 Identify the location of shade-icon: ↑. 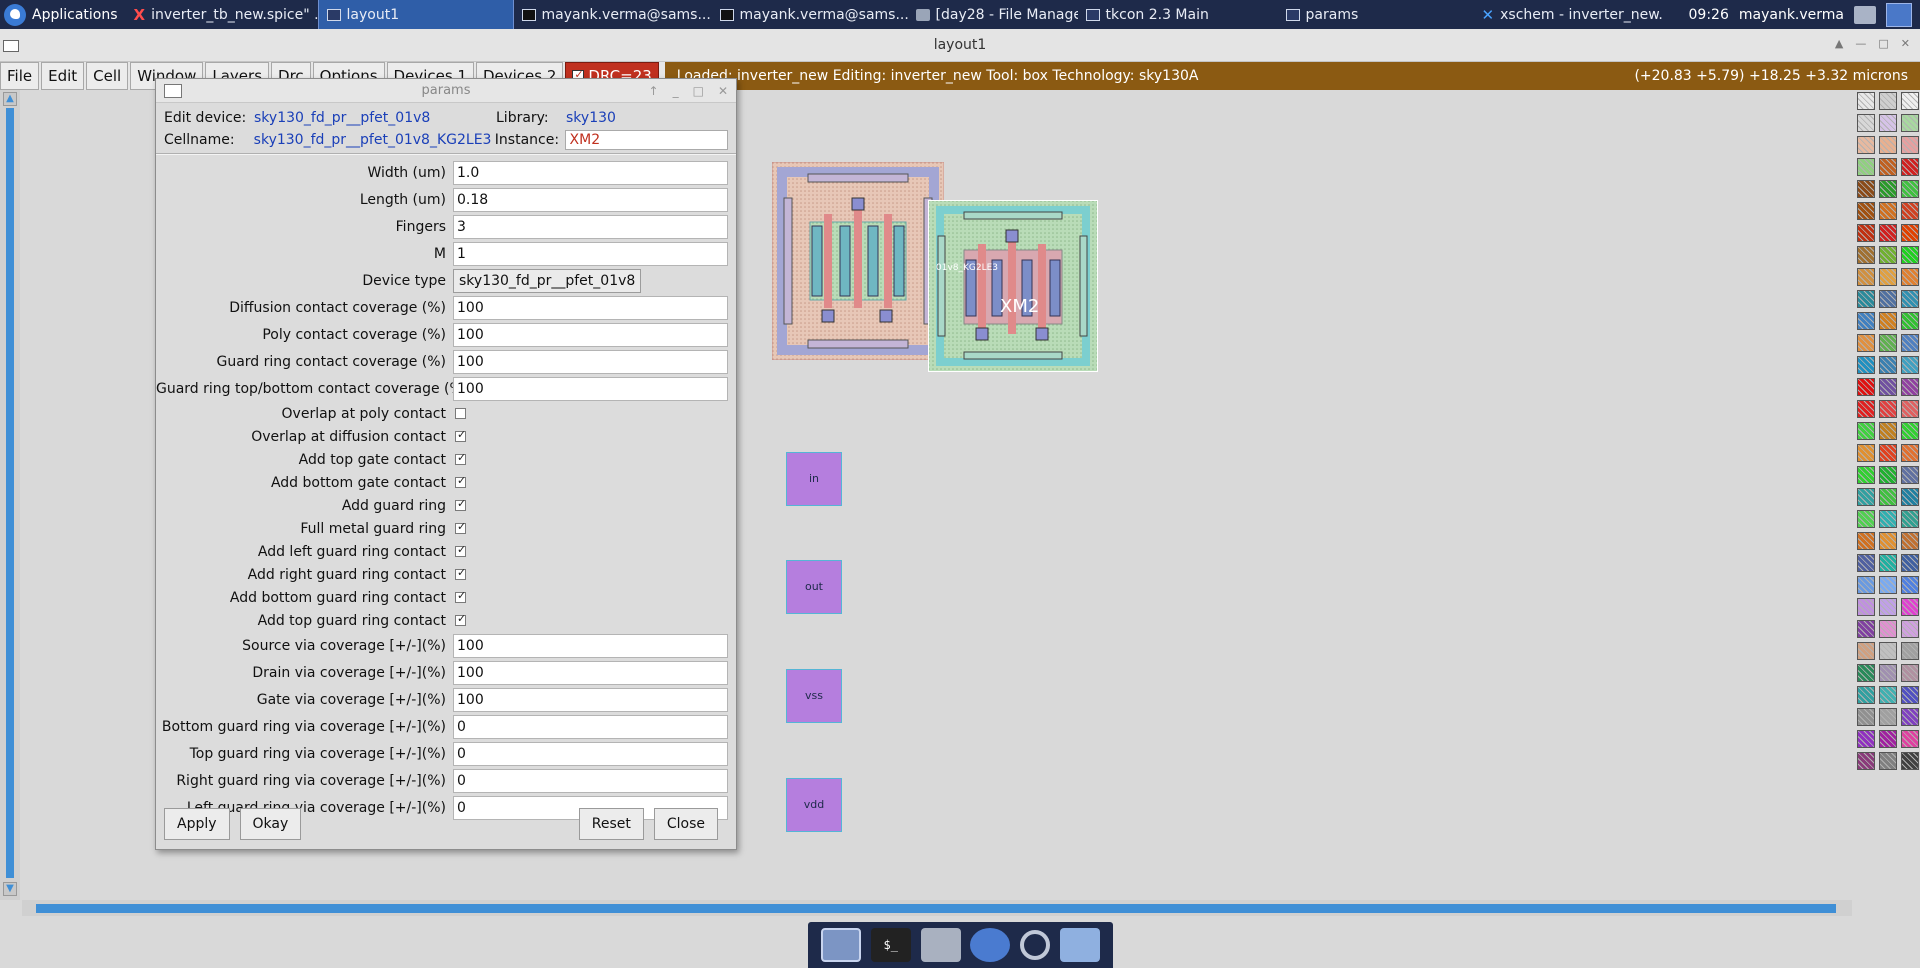
(654, 91).